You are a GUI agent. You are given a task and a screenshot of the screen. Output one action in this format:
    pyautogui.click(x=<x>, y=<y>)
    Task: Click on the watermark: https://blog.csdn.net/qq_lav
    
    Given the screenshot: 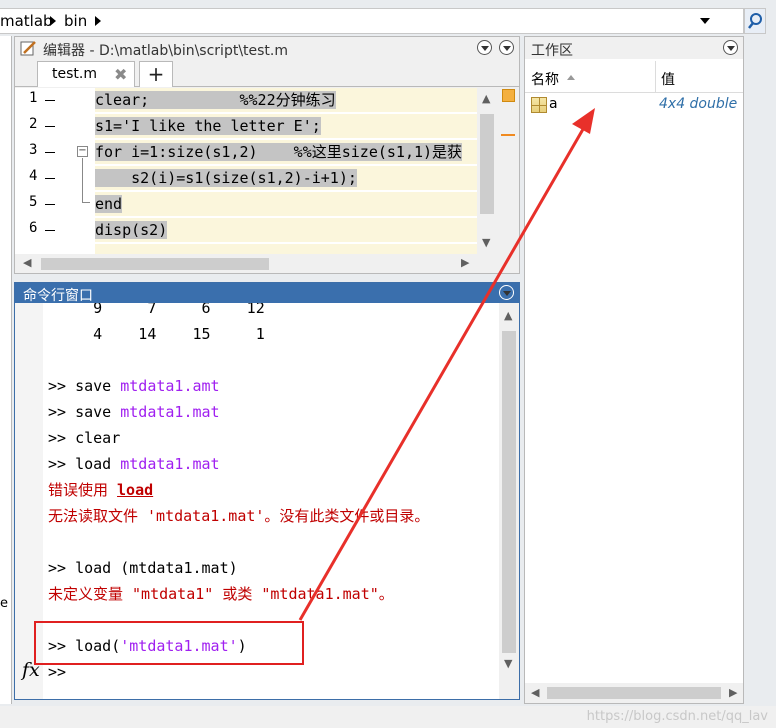 What is the action you would take?
    pyautogui.click(x=677, y=716)
    